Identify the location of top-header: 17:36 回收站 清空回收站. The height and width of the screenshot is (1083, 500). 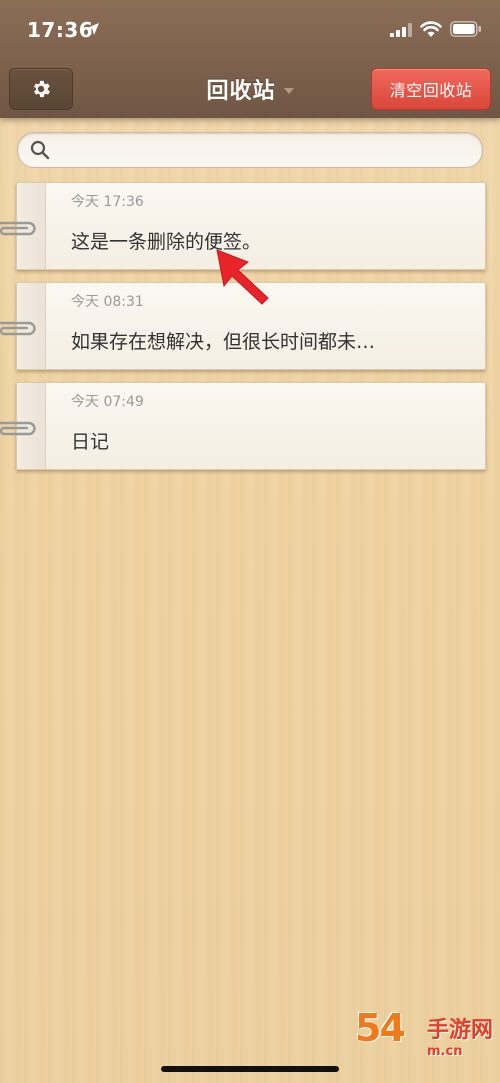
(250, 59).